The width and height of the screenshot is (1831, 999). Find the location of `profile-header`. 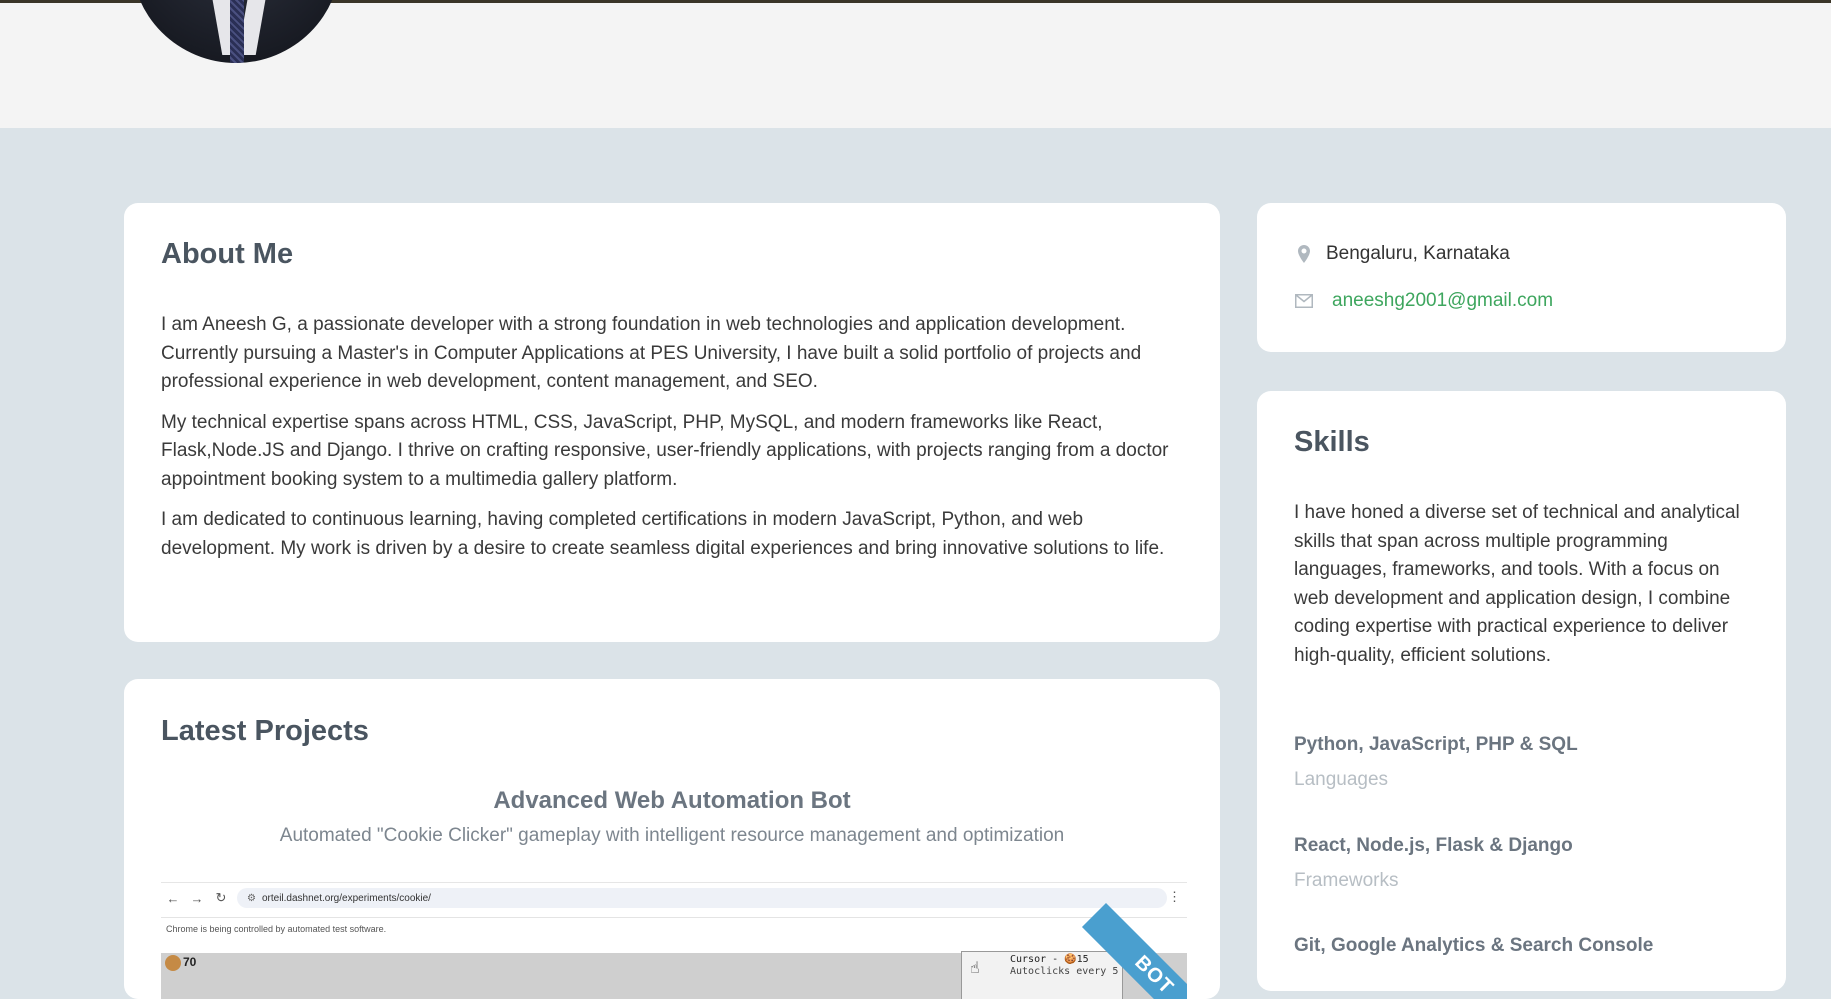

profile-header is located at coordinates (915, 64).